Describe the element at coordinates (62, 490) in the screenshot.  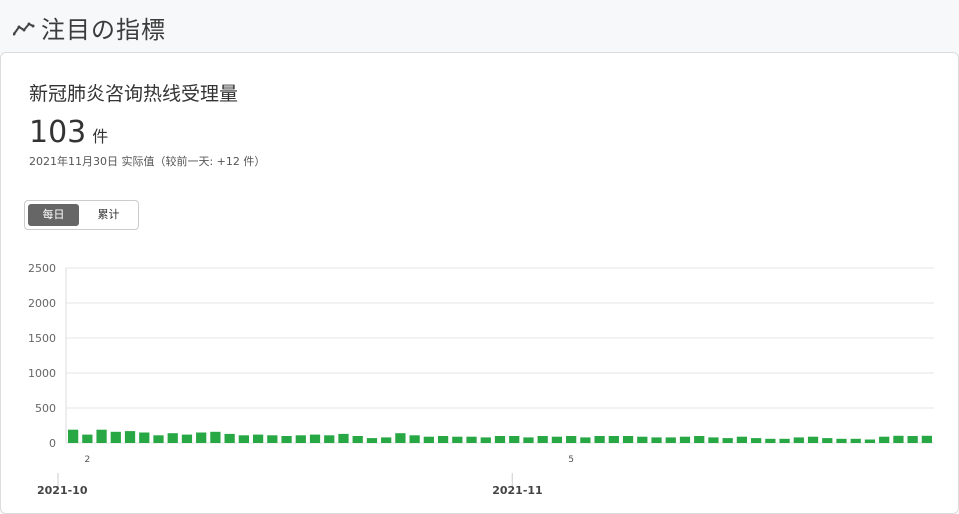
I see `month-label: 2021-10` at that location.